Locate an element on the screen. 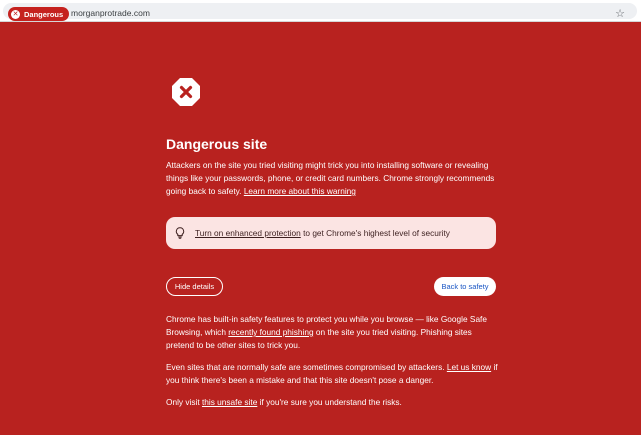  address-bar: ✕ Dangerous morganprotrade.com ☆ is located at coordinates (320, 12).